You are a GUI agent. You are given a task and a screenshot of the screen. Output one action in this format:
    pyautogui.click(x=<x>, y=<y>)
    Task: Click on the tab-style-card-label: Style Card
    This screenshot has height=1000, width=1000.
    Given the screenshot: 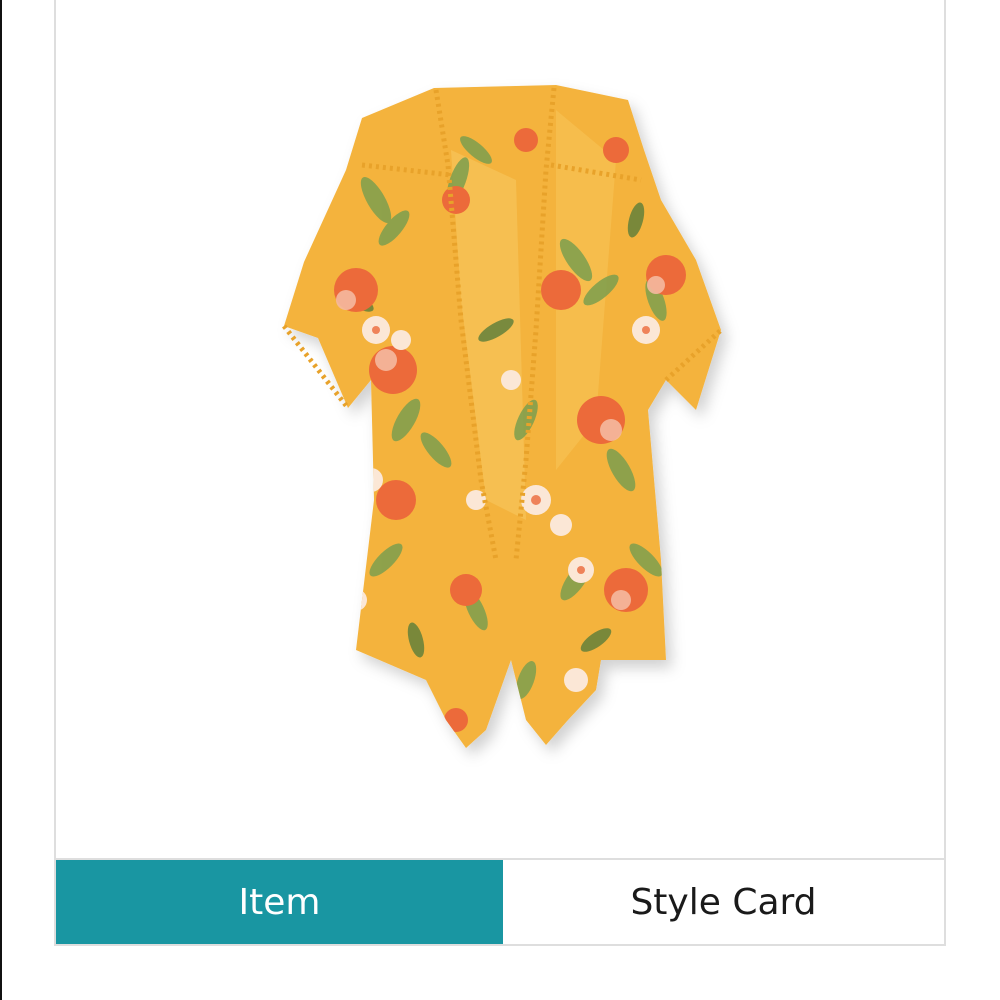 What is the action you would take?
    pyautogui.click(x=723, y=902)
    